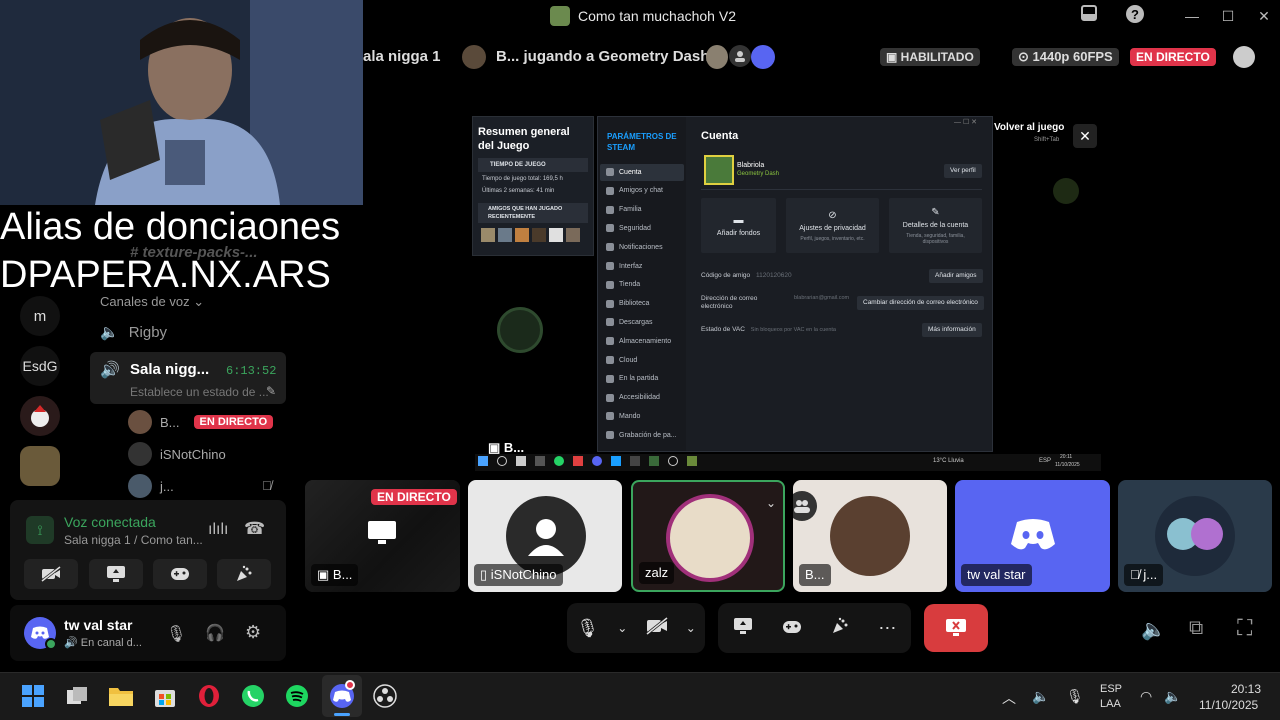 Image resolution: width=1280 pixels, height=720 pixels. What do you see at coordinates (218, 530) in the screenshot?
I see `noise-suppression-icon: ılılı` at bounding box center [218, 530].